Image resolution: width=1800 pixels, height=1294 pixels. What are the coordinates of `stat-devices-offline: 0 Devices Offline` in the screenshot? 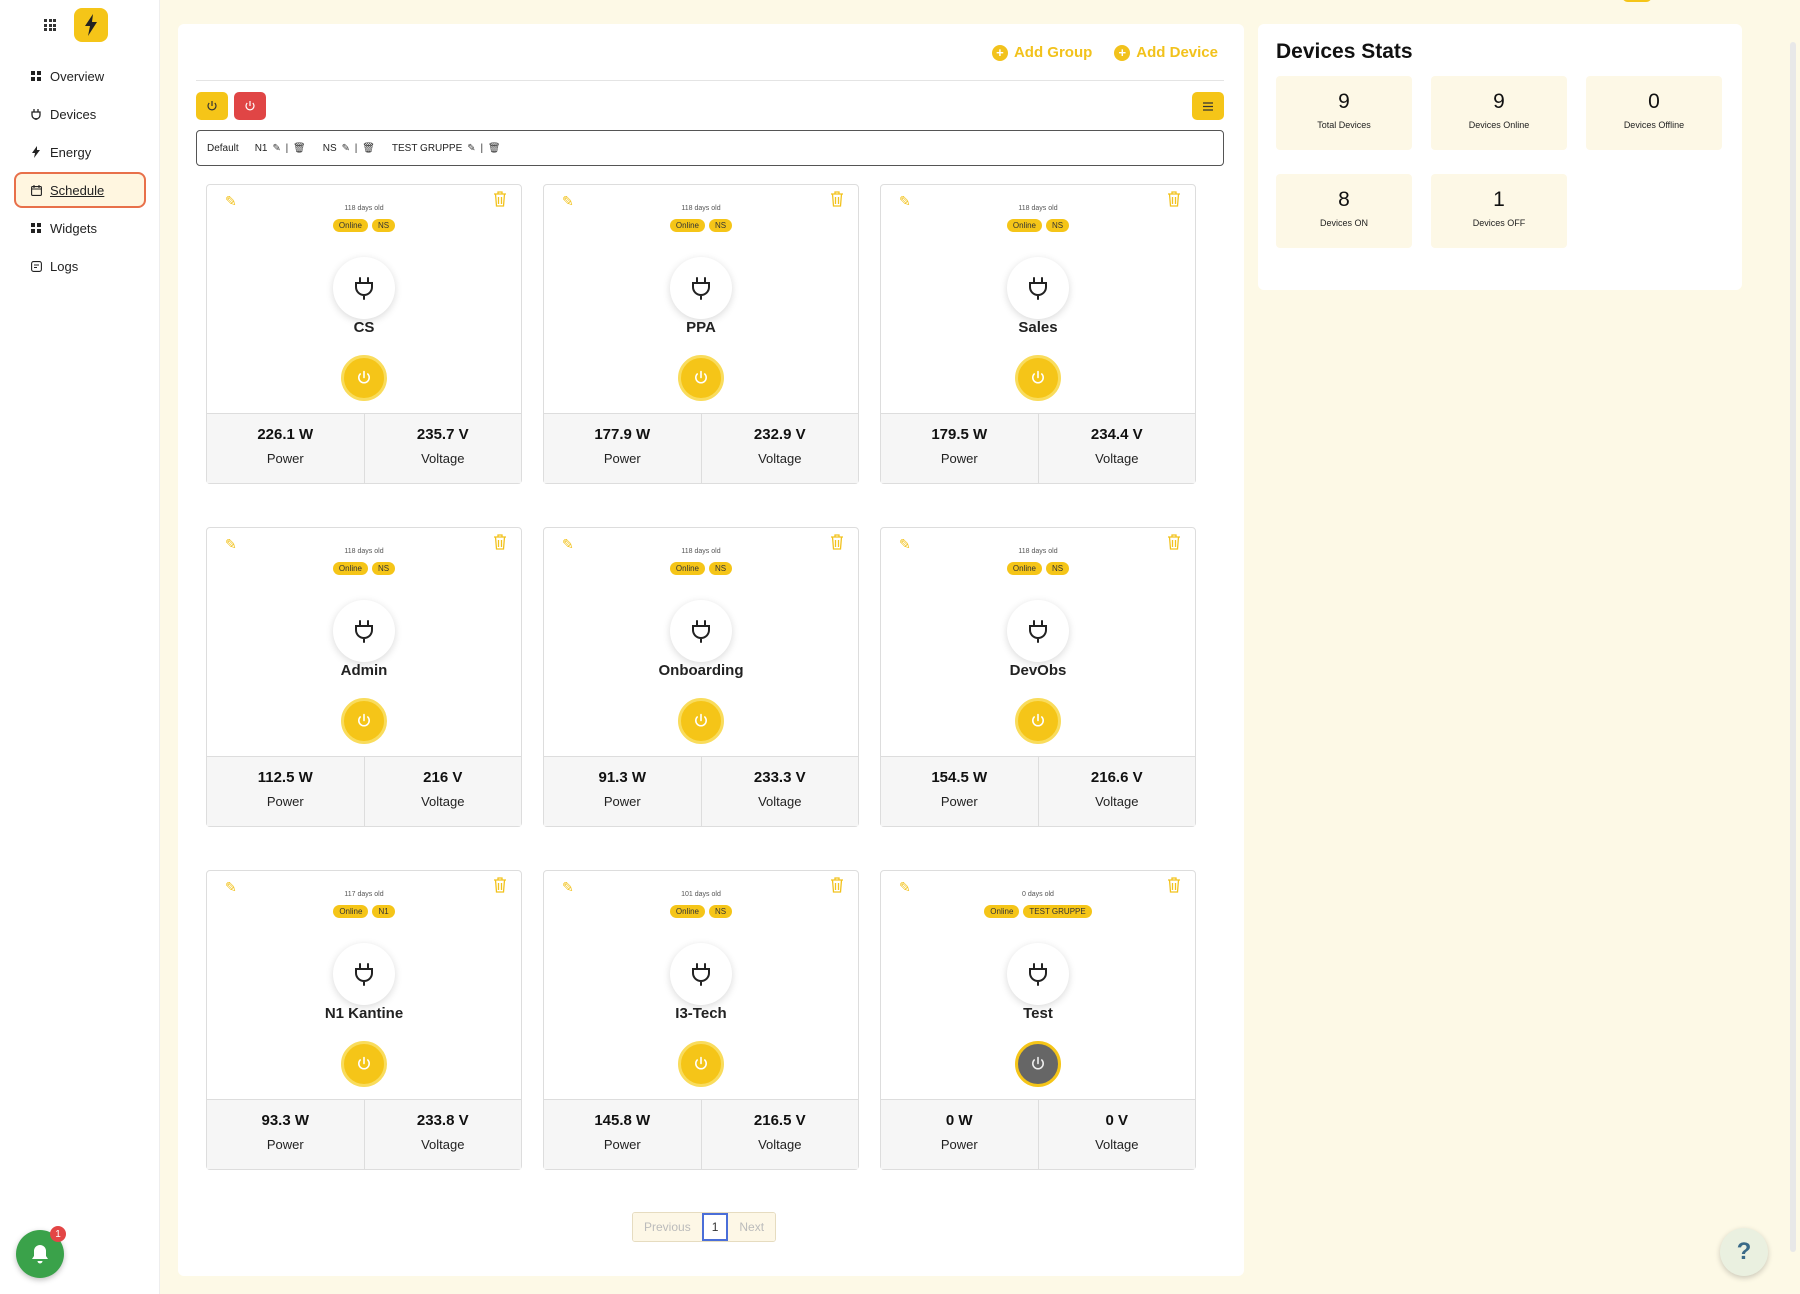 It's located at (1654, 113).